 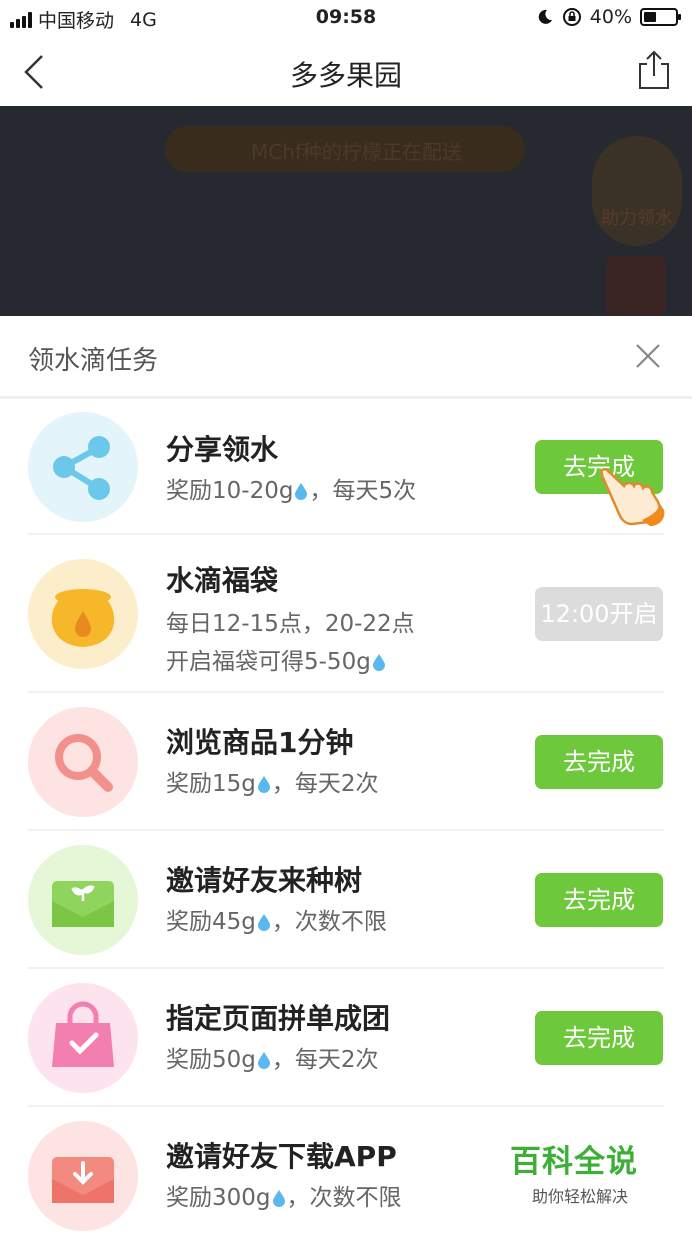 I want to click on rotation-lock-icon, so click(x=571, y=17).